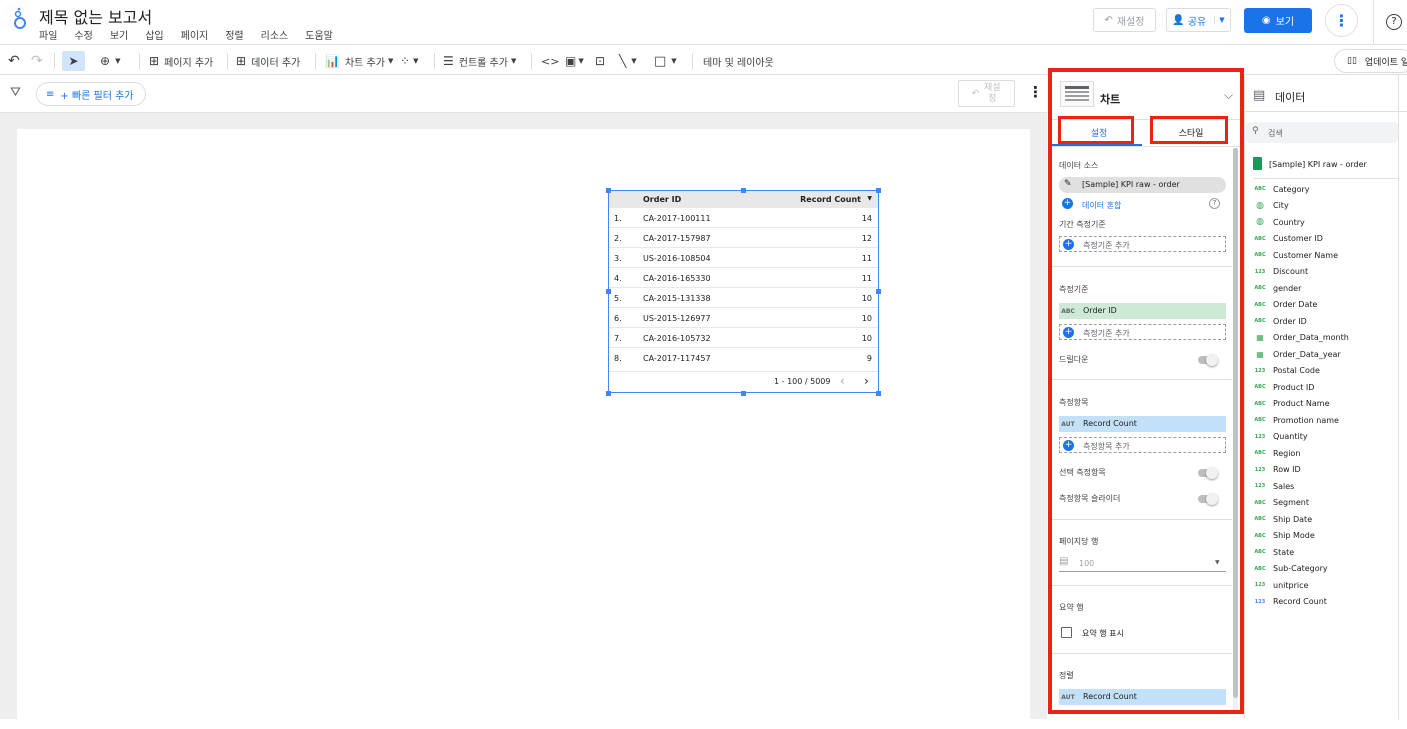 This screenshot has height=729, width=1407. What do you see at coordinates (73, 61) in the screenshot?
I see `select-cursor-icon: ➤` at bounding box center [73, 61].